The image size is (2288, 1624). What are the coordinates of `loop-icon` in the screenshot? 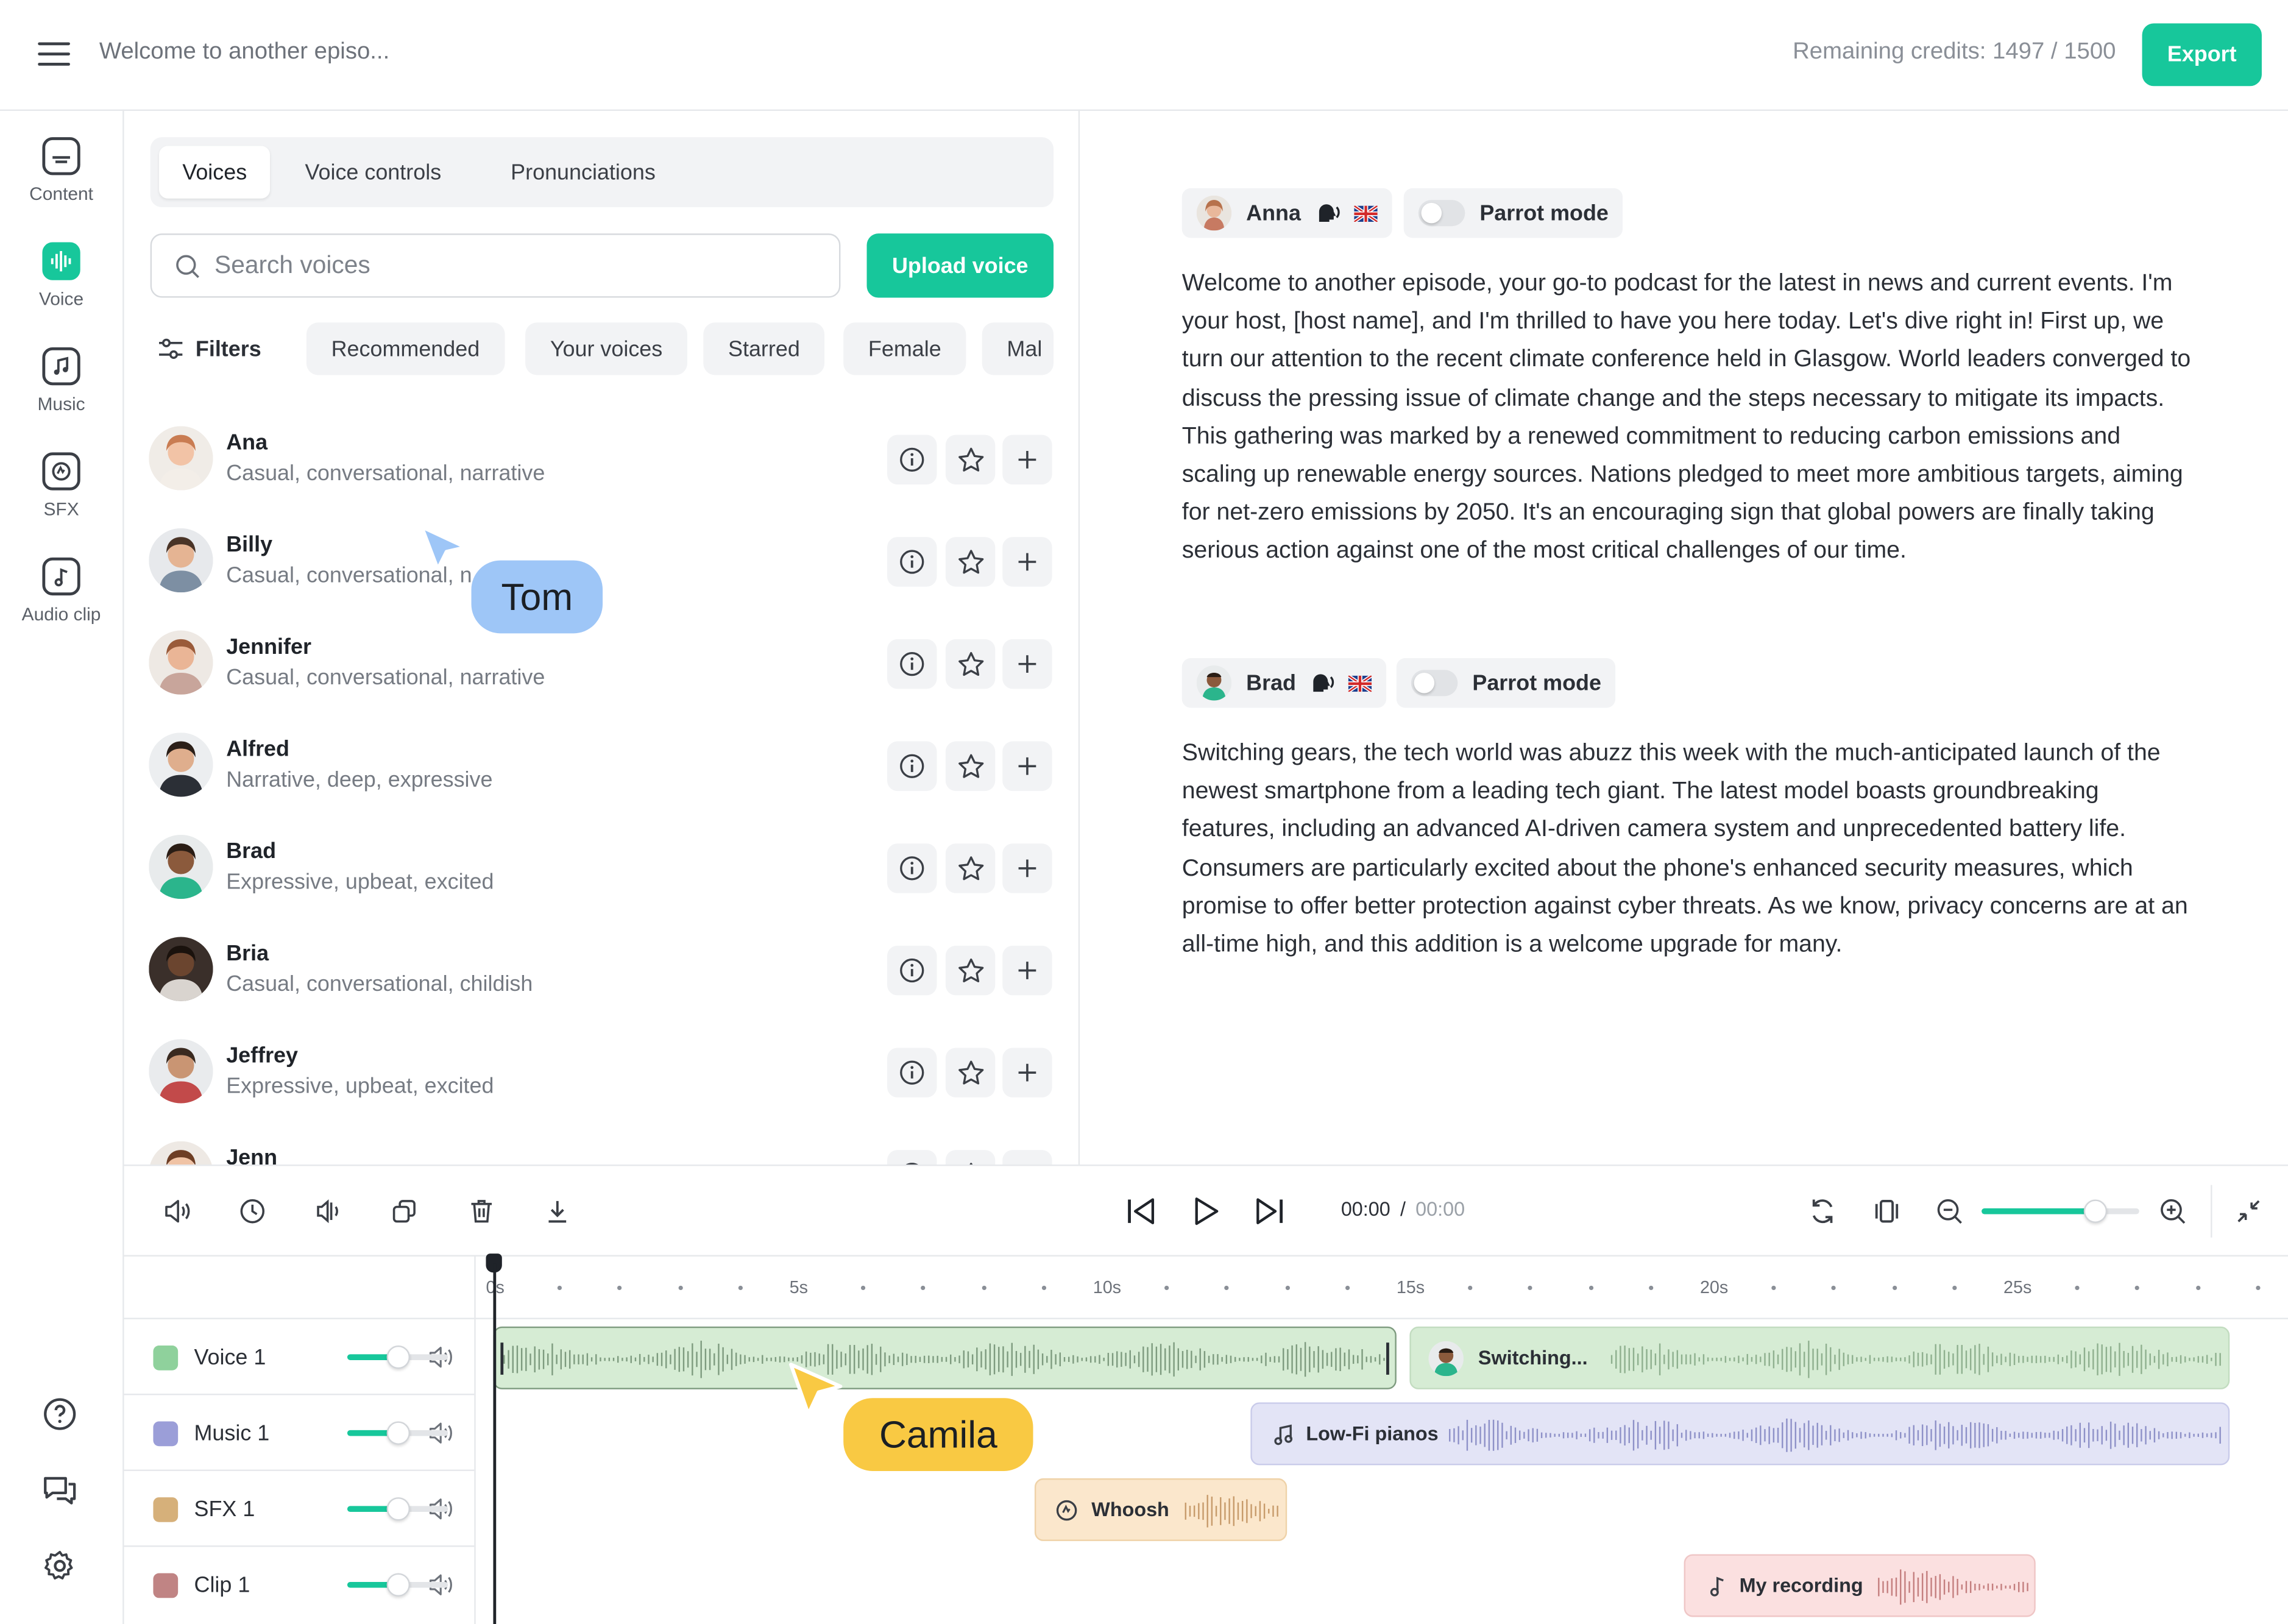 It's located at (1822, 1211).